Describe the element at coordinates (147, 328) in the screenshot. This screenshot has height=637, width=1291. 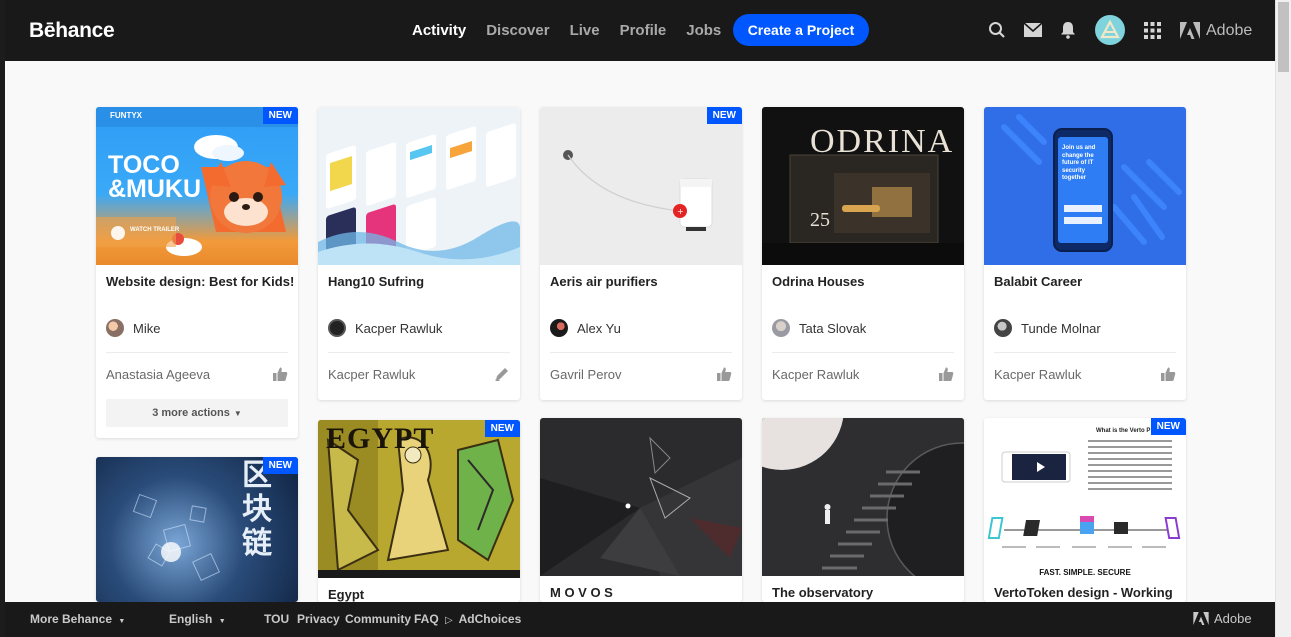
I see `owner-name: Mike` at that location.